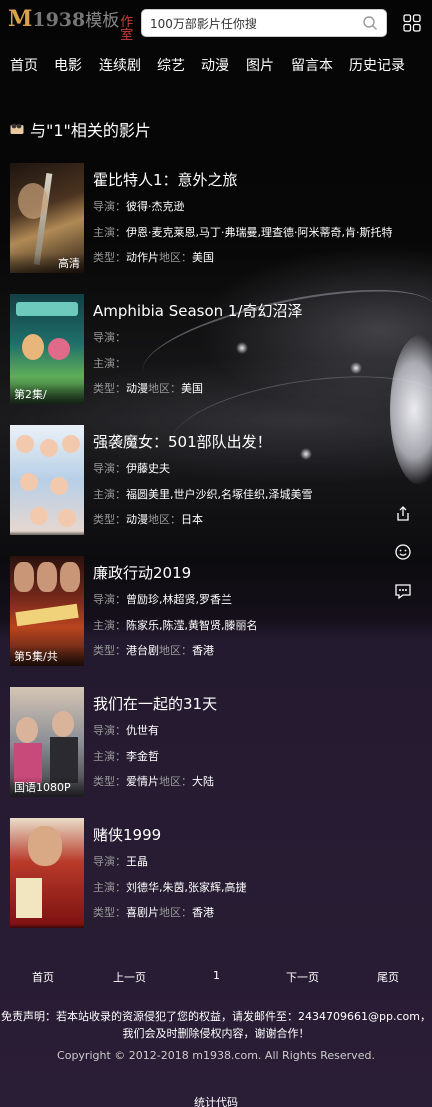 The height and width of the screenshot is (1107, 432). What do you see at coordinates (148, 468) in the screenshot?
I see `director-value: 伊藤史夫` at bounding box center [148, 468].